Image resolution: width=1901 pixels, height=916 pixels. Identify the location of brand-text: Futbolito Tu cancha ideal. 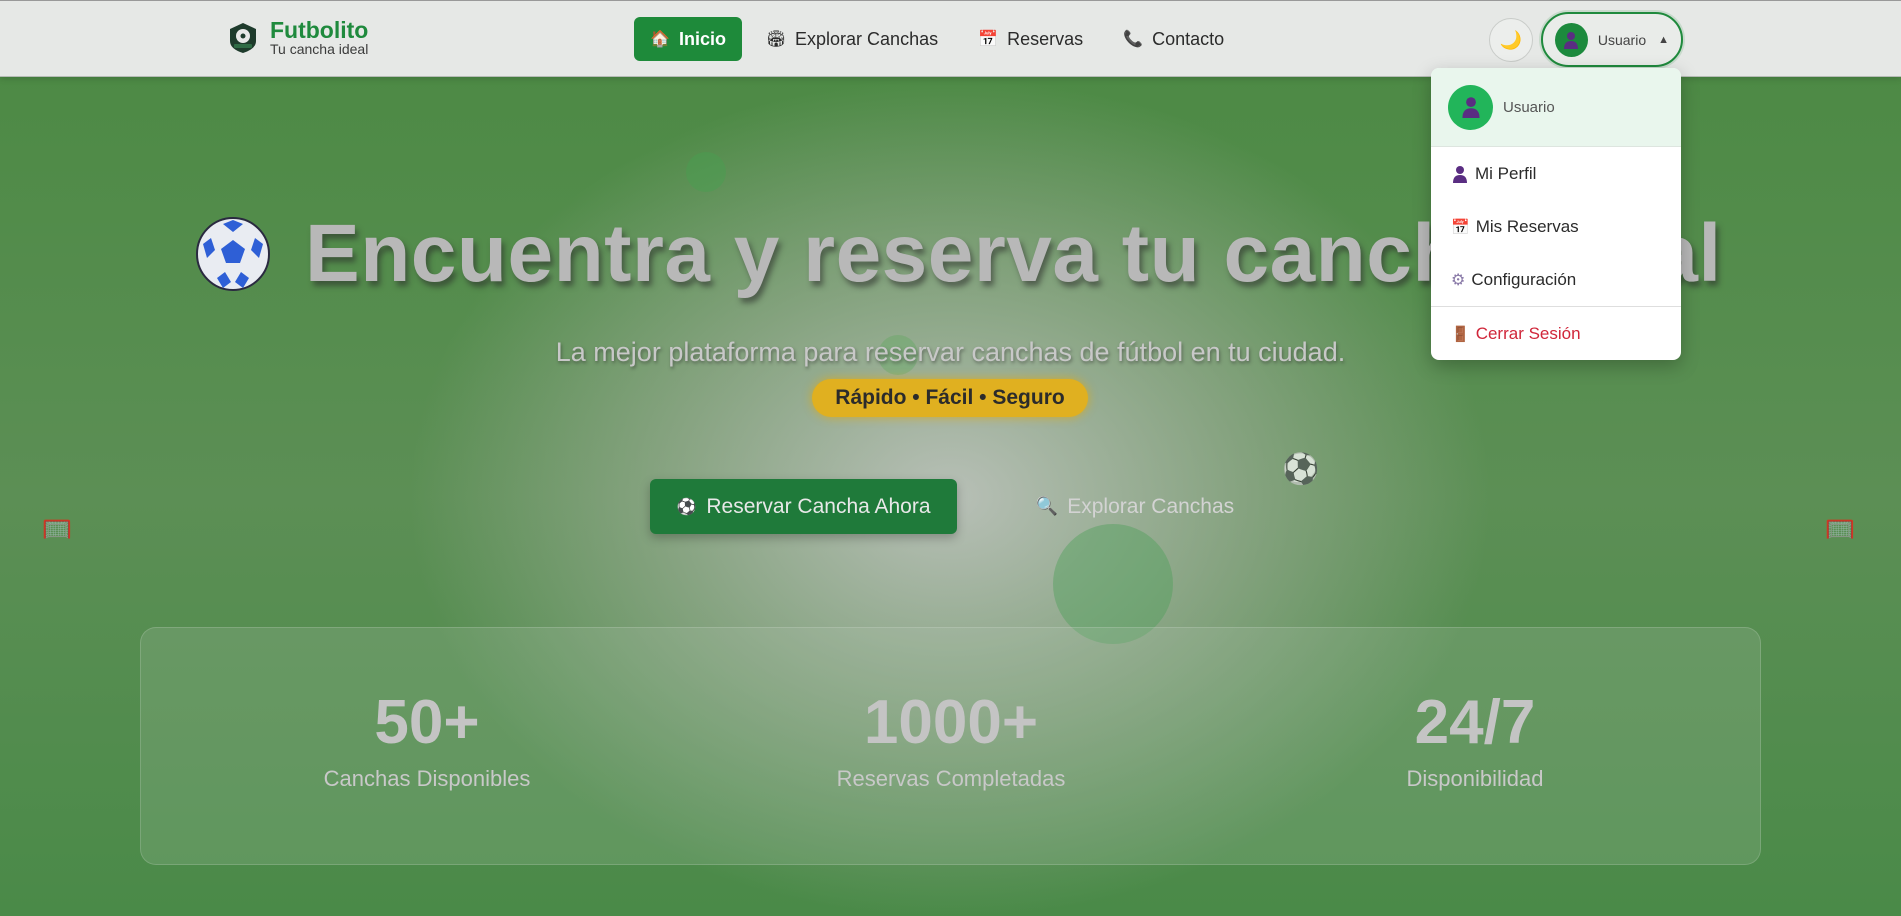
(319, 37).